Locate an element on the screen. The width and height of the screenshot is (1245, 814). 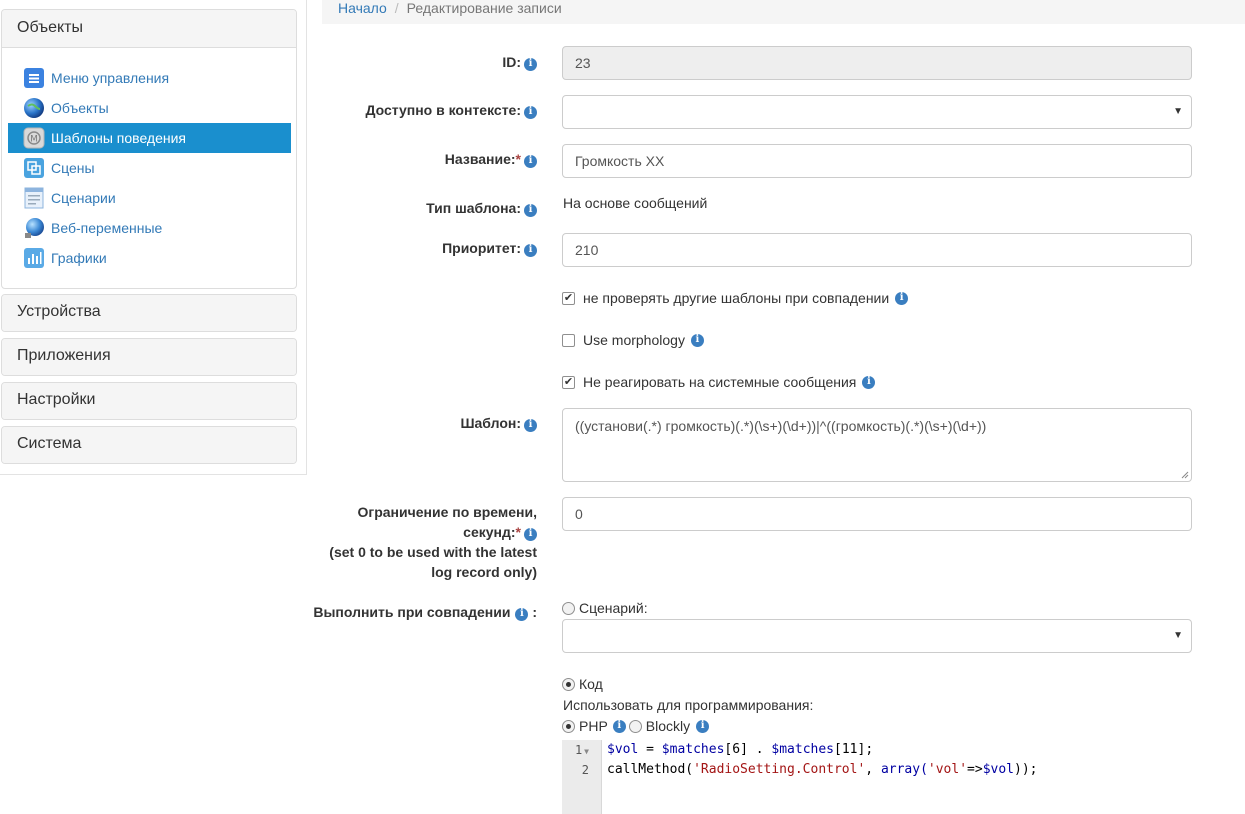
web-globe-icon is located at coordinates (34, 228).